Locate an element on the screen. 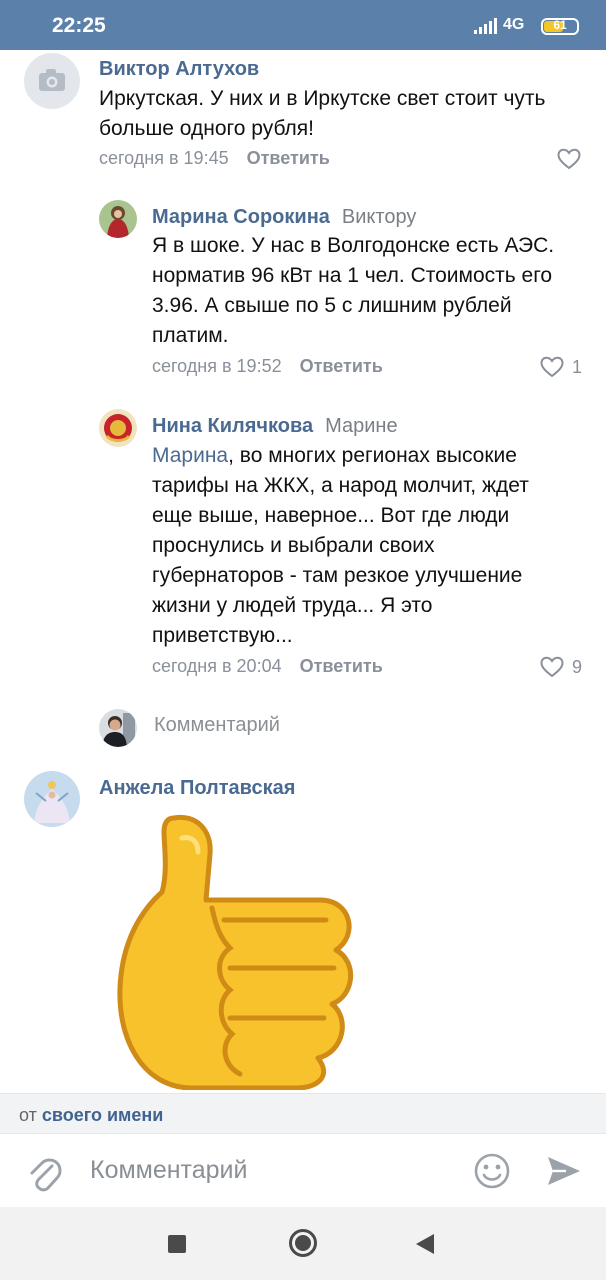 This screenshot has width=606, height=1280. reply-to-label: Виктору is located at coordinates (379, 217).